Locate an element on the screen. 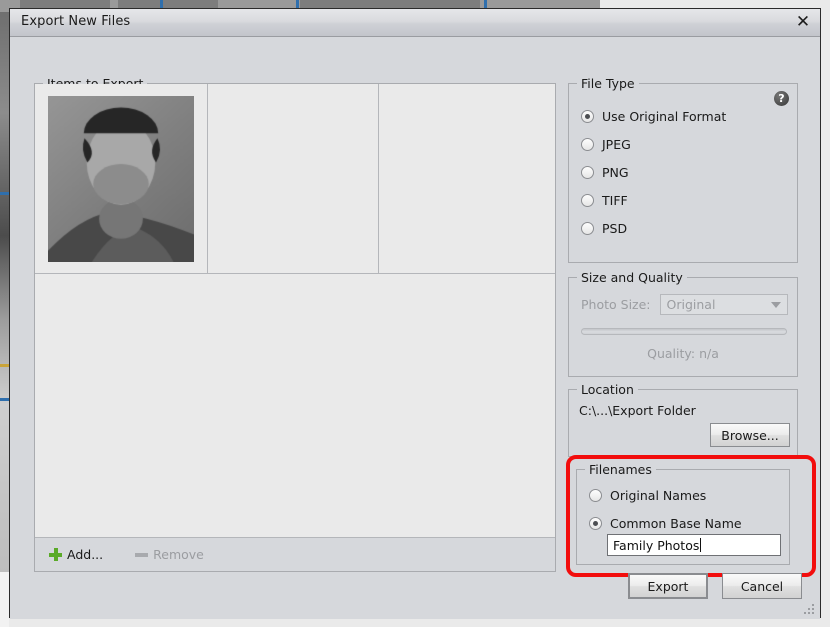 The height and width of the screenshot is (627, 830). radio-label: JPEG is located at coordinates (616, 144).